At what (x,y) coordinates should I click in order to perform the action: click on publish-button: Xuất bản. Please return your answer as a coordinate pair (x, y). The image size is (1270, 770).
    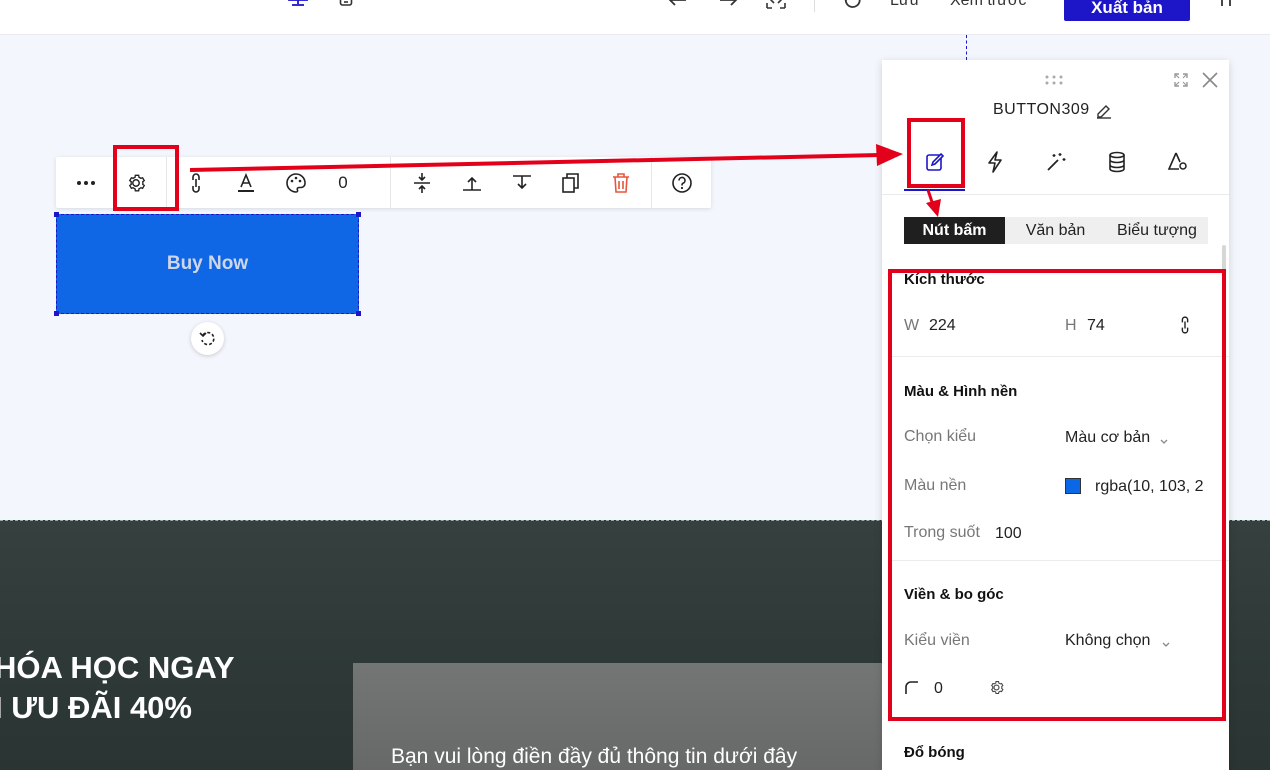
    Looking at the image, I should click on (1127, 10).